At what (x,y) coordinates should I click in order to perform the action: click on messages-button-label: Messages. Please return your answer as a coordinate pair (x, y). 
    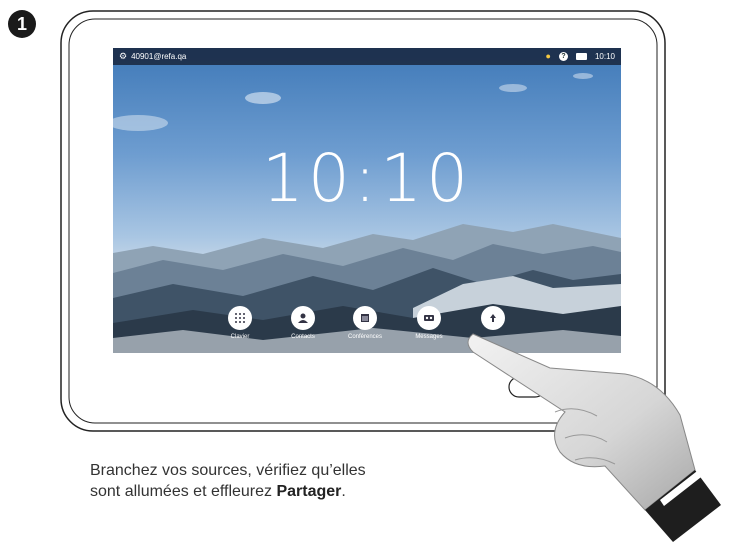
    Looking at the image, I should click on (429, 337).